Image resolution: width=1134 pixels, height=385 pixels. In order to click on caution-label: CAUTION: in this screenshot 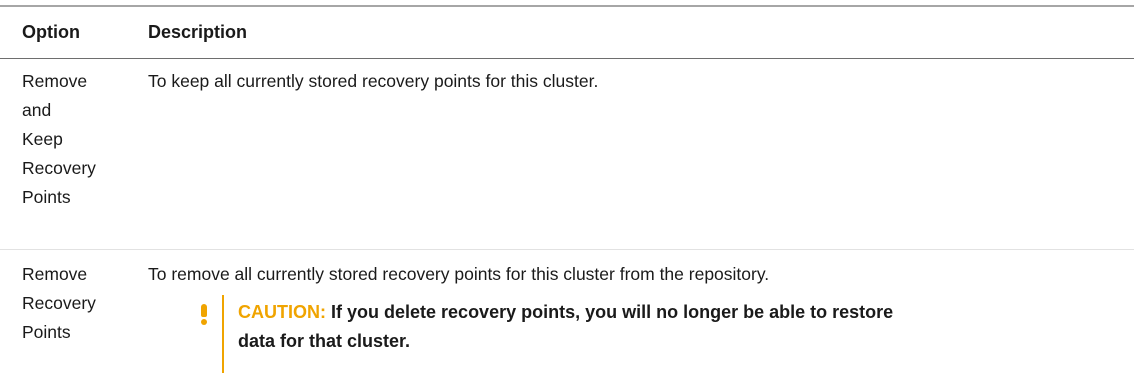, I will do `click(282, 312)`.